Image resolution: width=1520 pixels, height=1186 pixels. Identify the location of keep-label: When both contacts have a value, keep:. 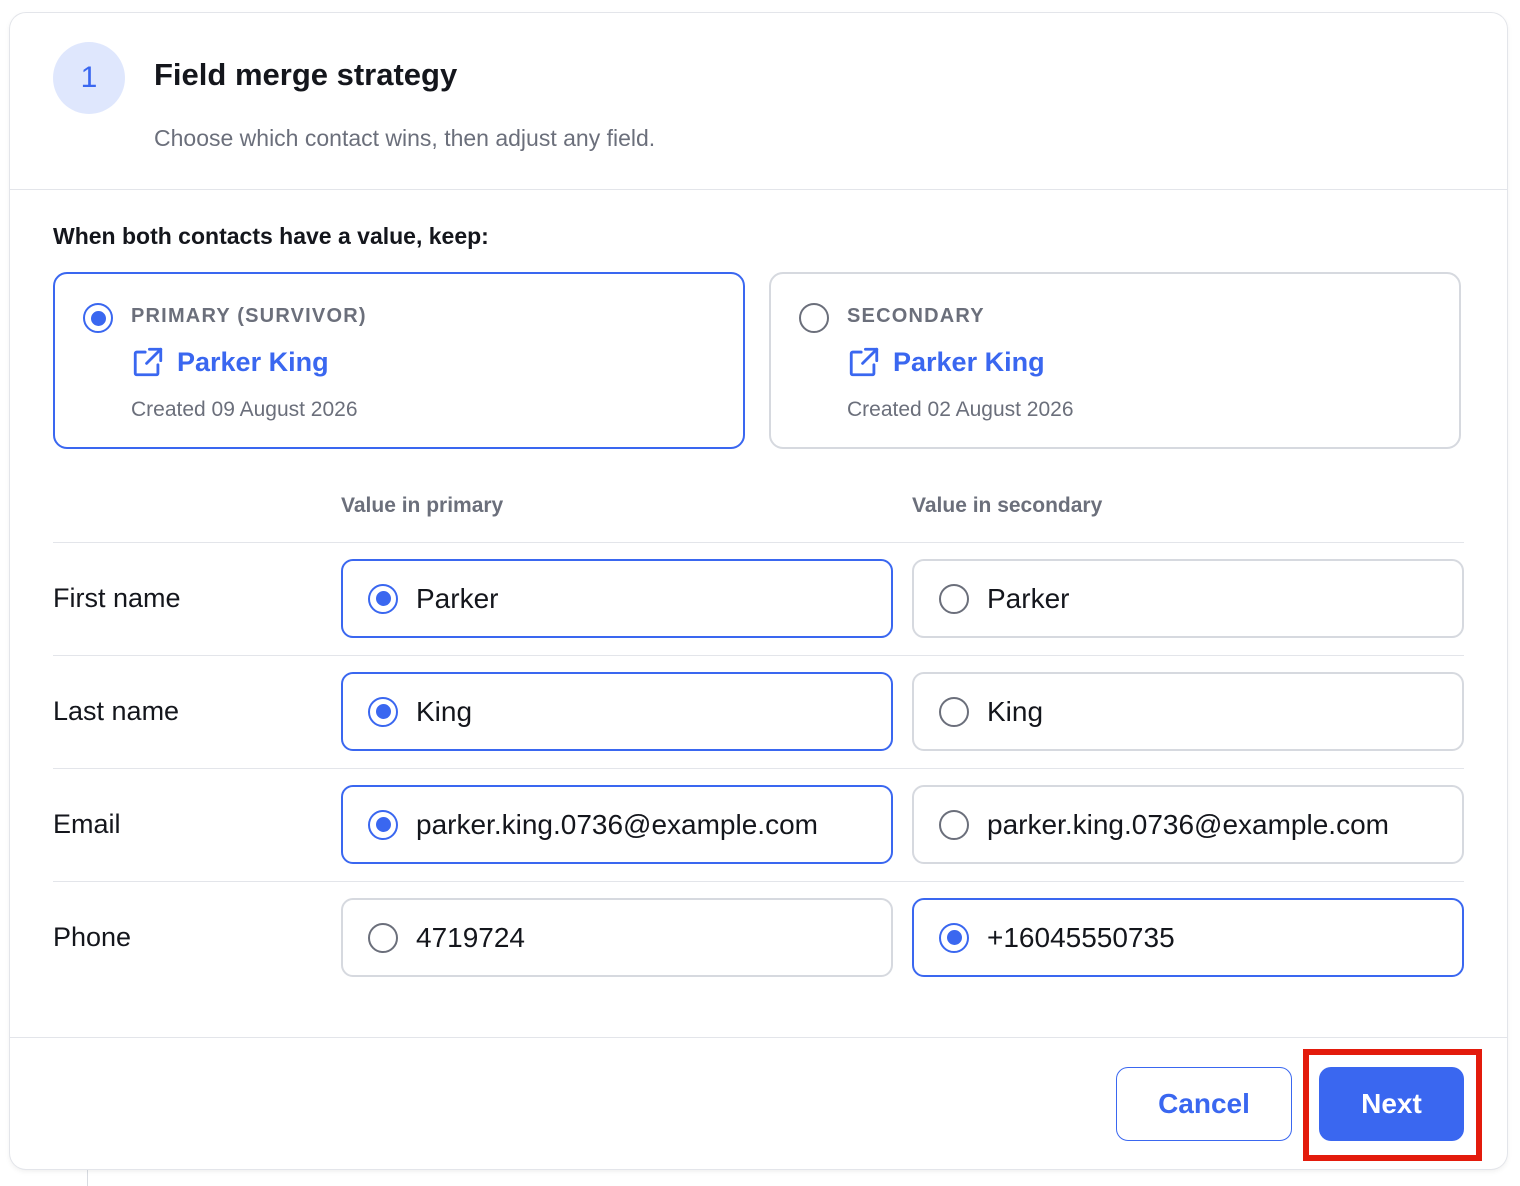
(271, 236).